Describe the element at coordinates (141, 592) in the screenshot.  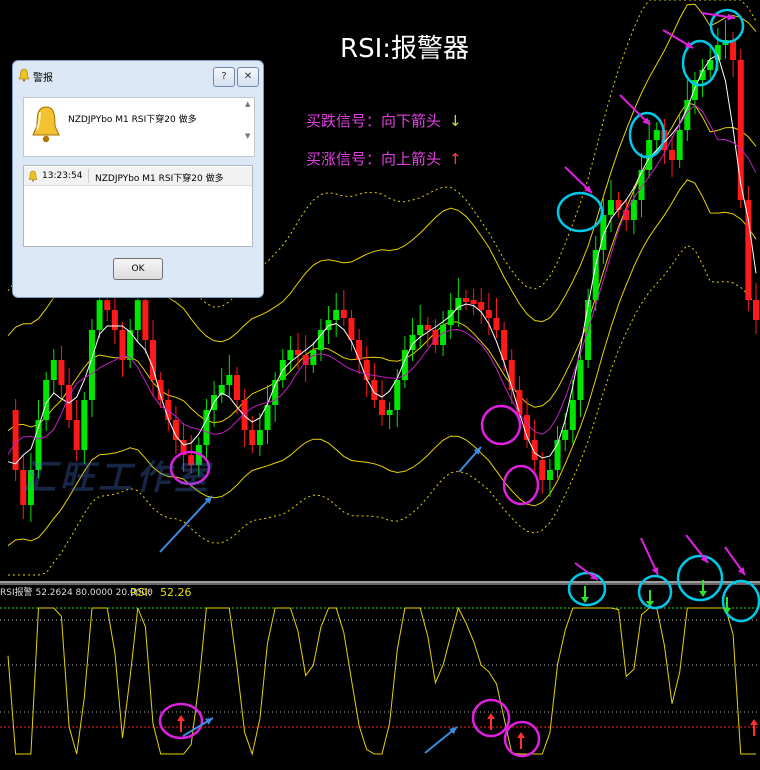
I see `rsi-value-label: RSI:` at that location.